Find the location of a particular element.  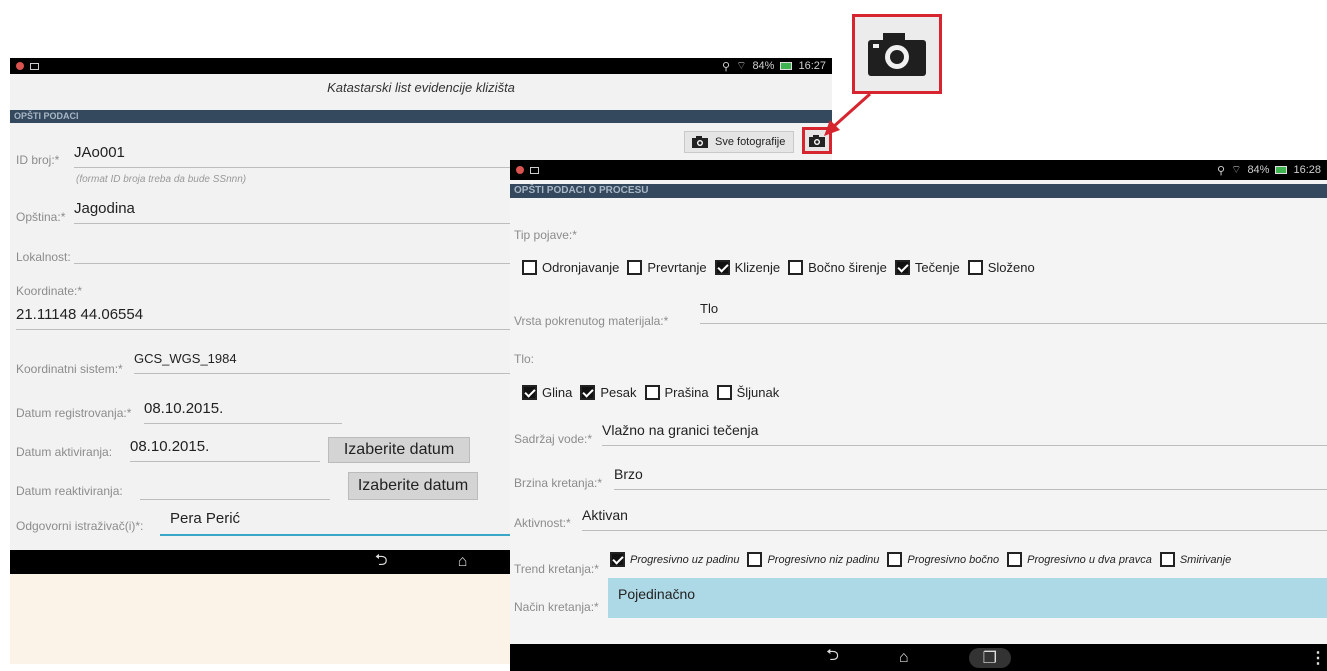

choose-reactivation-date-button: Izaberite datum is located at coordinates (413, 486).